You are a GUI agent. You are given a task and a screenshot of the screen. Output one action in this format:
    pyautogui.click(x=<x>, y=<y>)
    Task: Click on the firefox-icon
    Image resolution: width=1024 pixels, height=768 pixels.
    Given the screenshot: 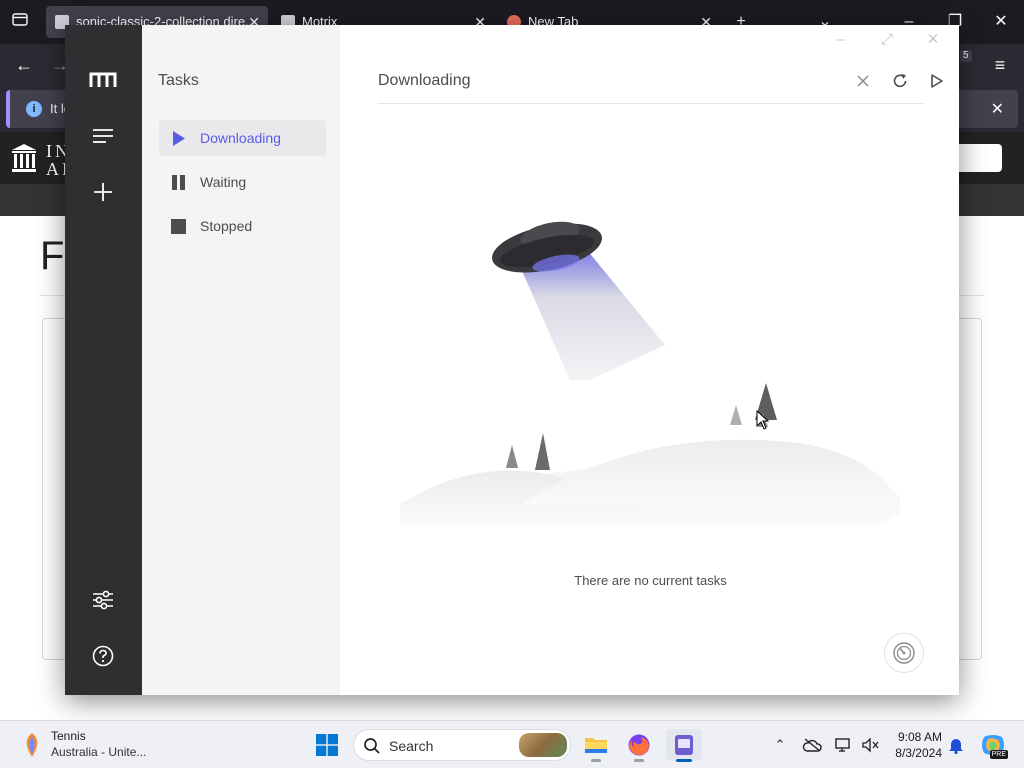 What is the action you would take?
    pyautogui.click(x=639, y=745)
    